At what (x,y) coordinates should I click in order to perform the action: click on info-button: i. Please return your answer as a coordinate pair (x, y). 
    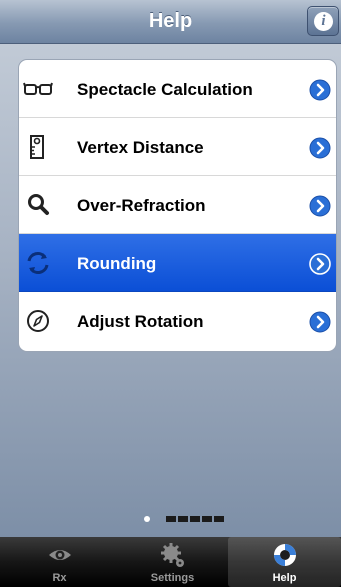
    Looking at the image, I should click on (323, 21).